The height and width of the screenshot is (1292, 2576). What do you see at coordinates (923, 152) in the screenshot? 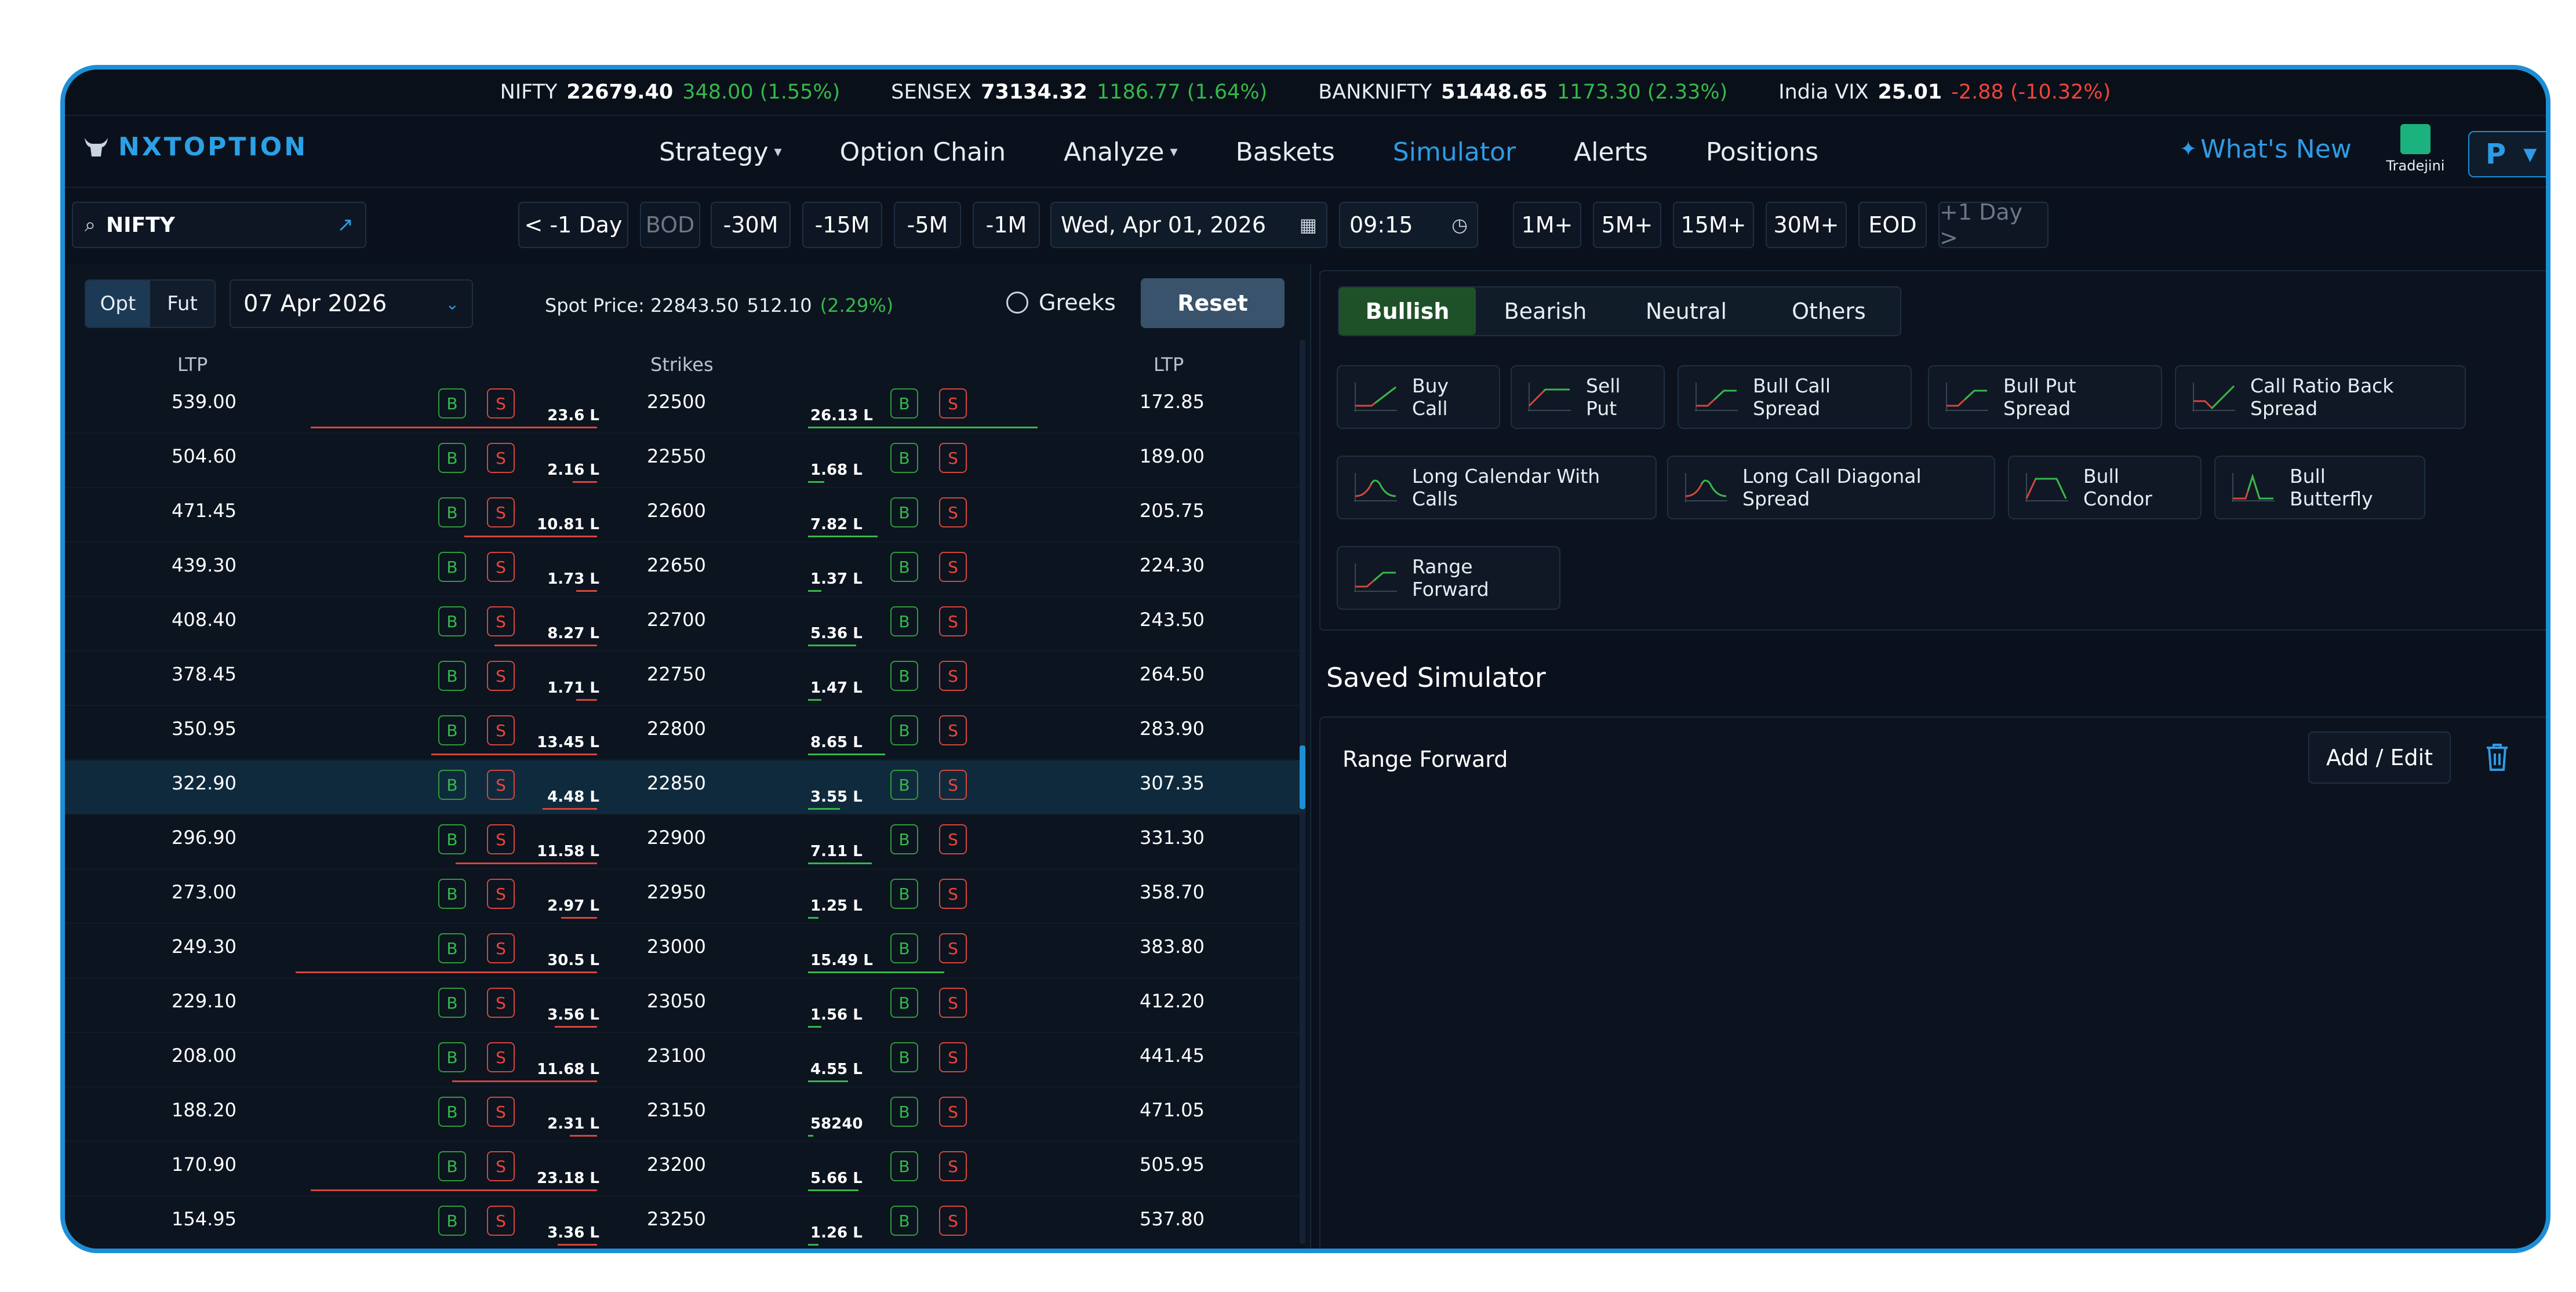
I see `nav-option-chain: Option Chain` at bounding box center [923, 152].